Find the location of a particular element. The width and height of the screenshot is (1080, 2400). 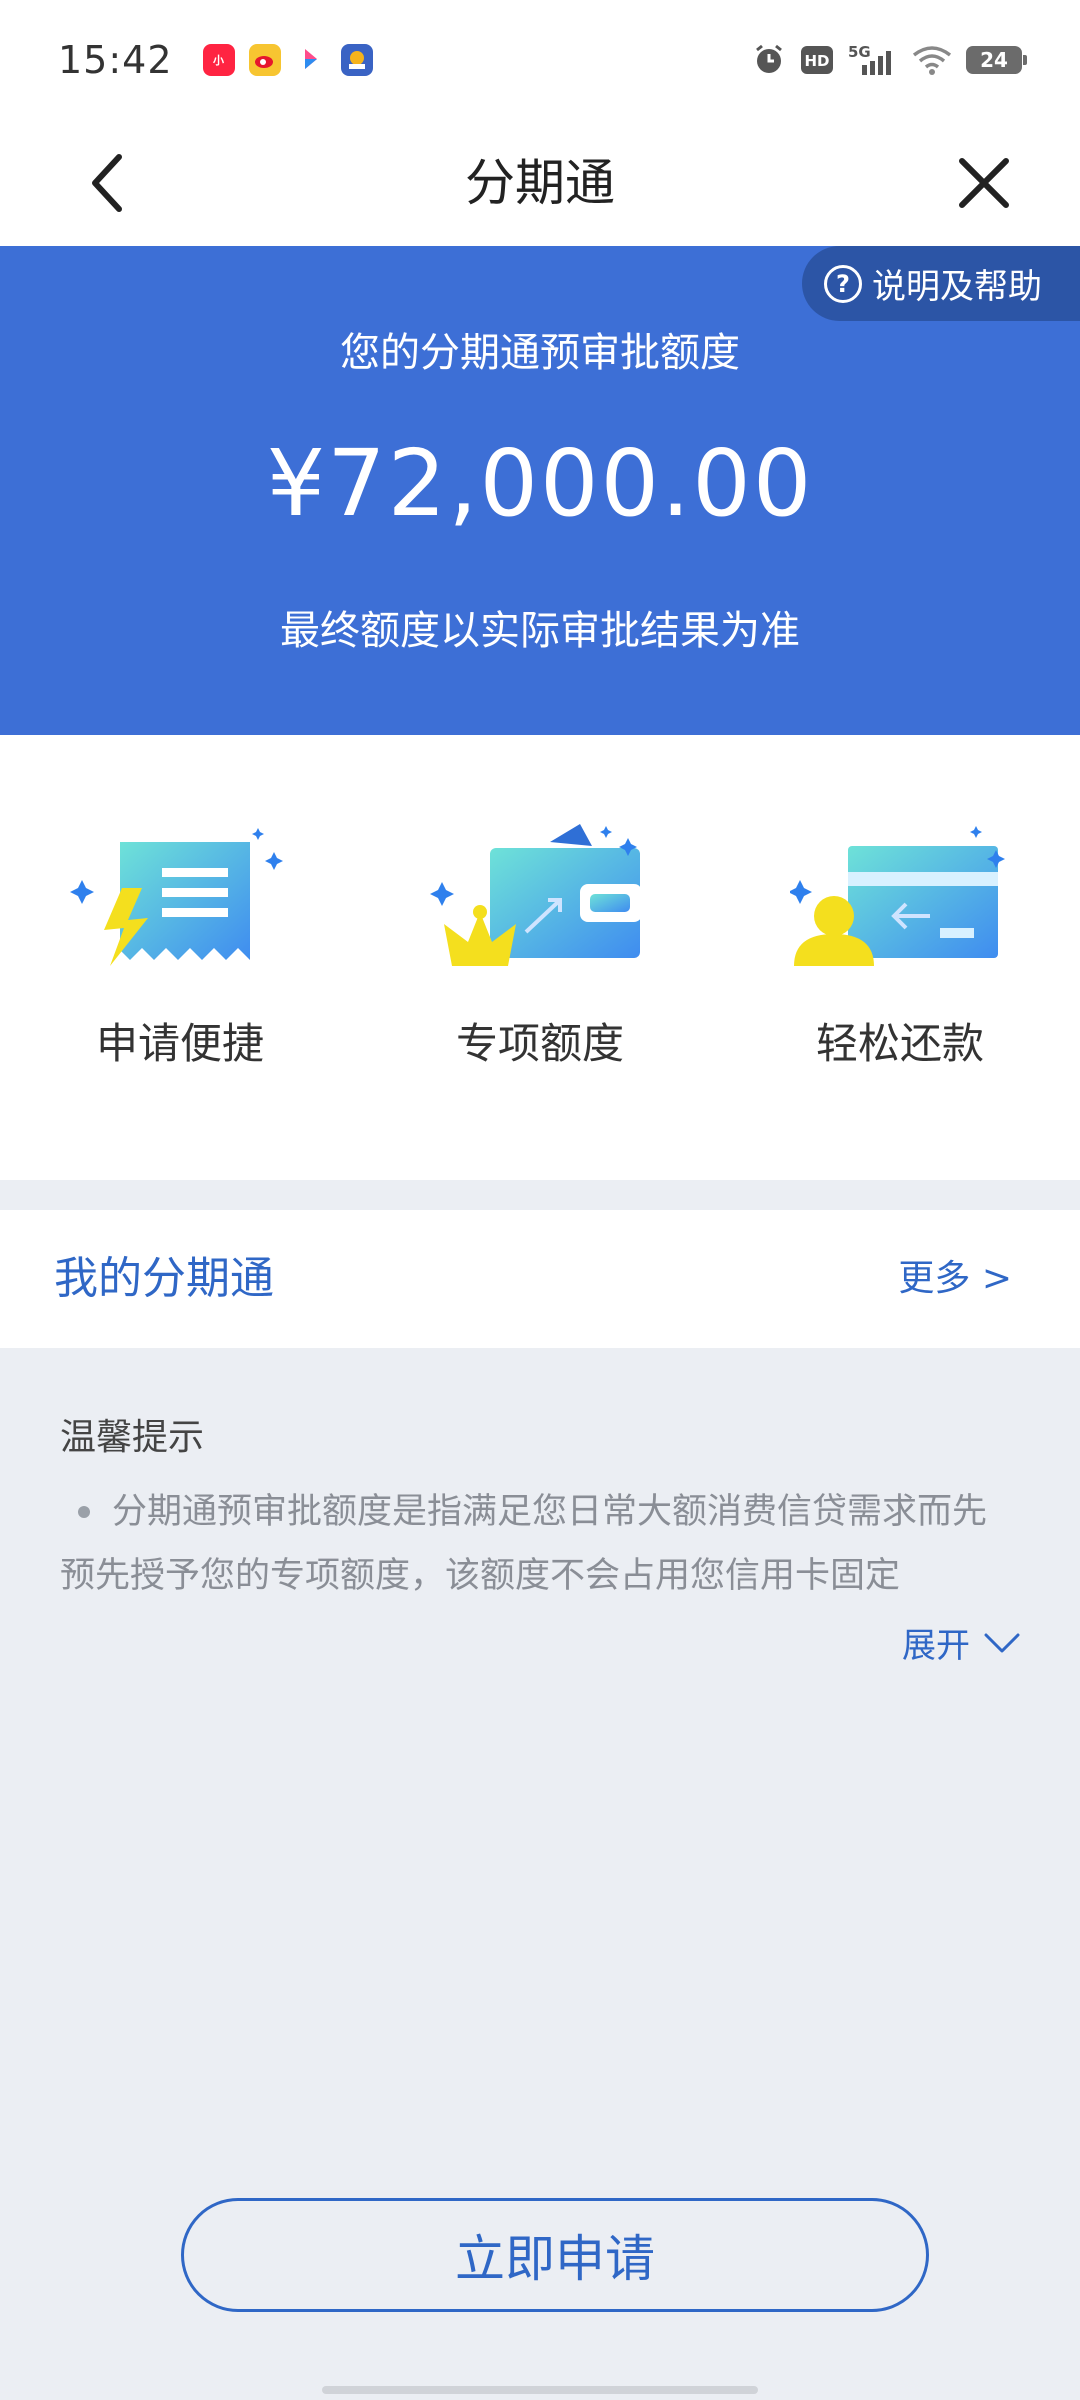

wifi-icon is located at coordinates (932, 60).